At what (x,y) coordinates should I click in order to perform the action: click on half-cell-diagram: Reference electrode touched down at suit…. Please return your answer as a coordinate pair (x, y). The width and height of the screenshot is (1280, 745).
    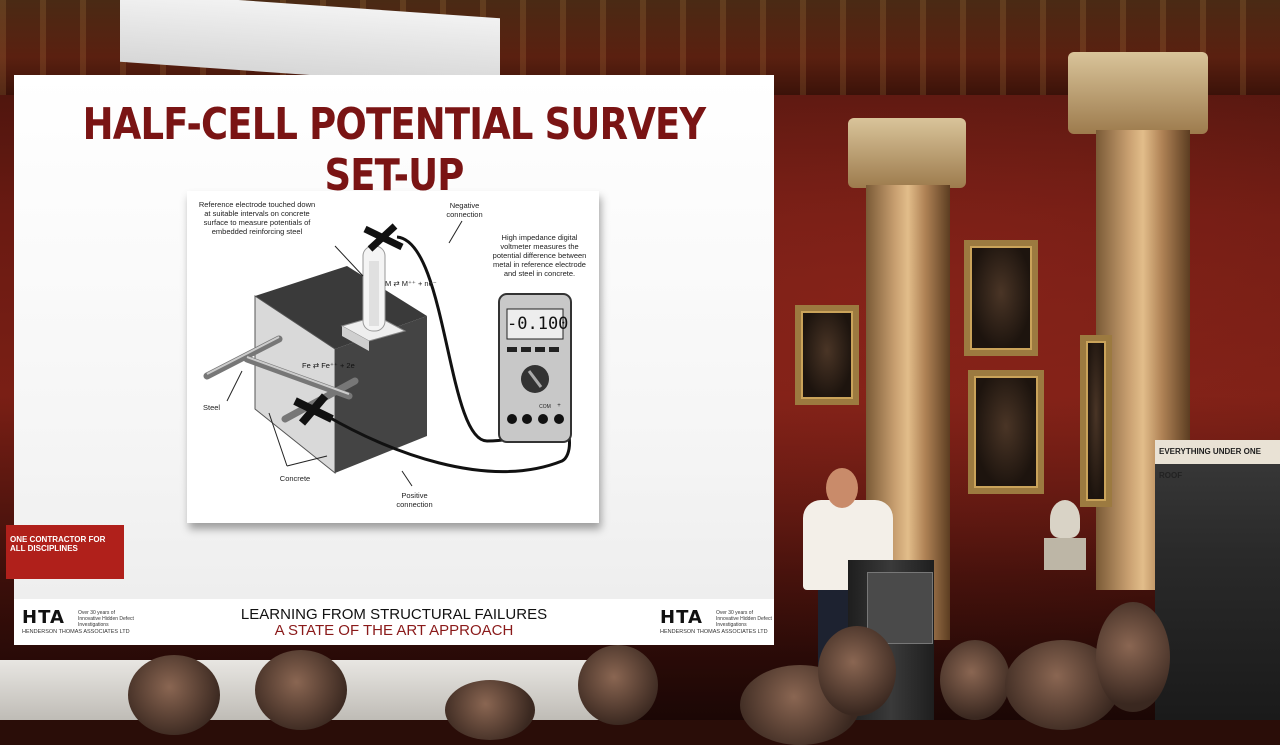
    Looking at the image, I should click on (393, 357).